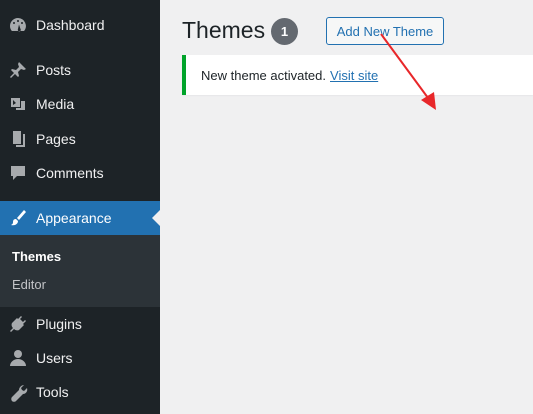 This screenshot has height=414, width=533. I want to click on menu-item-comments: Comments, so click(80, 173).